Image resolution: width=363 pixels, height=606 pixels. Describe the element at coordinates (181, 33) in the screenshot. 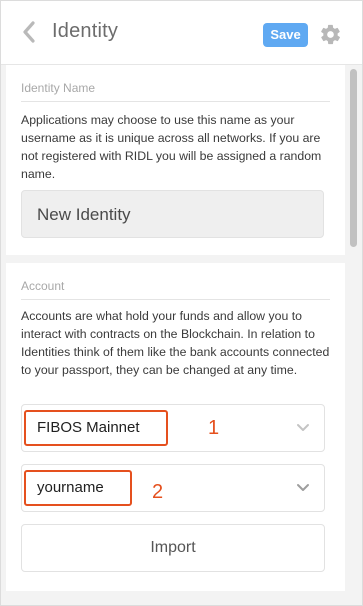

I see `header-bar: Identity Save` at that location.